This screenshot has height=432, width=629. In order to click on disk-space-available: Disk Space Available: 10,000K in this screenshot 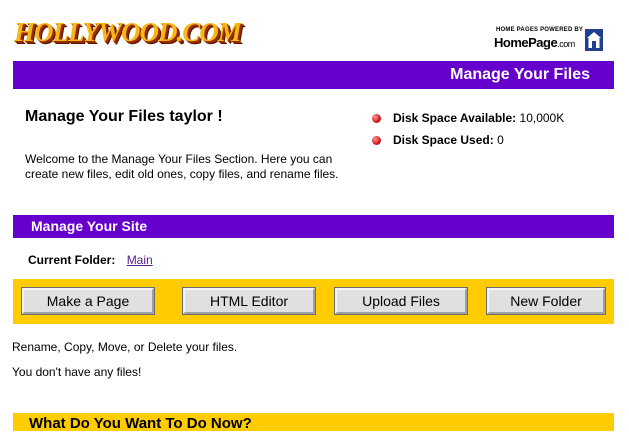, I will do `click(468, 118)`.